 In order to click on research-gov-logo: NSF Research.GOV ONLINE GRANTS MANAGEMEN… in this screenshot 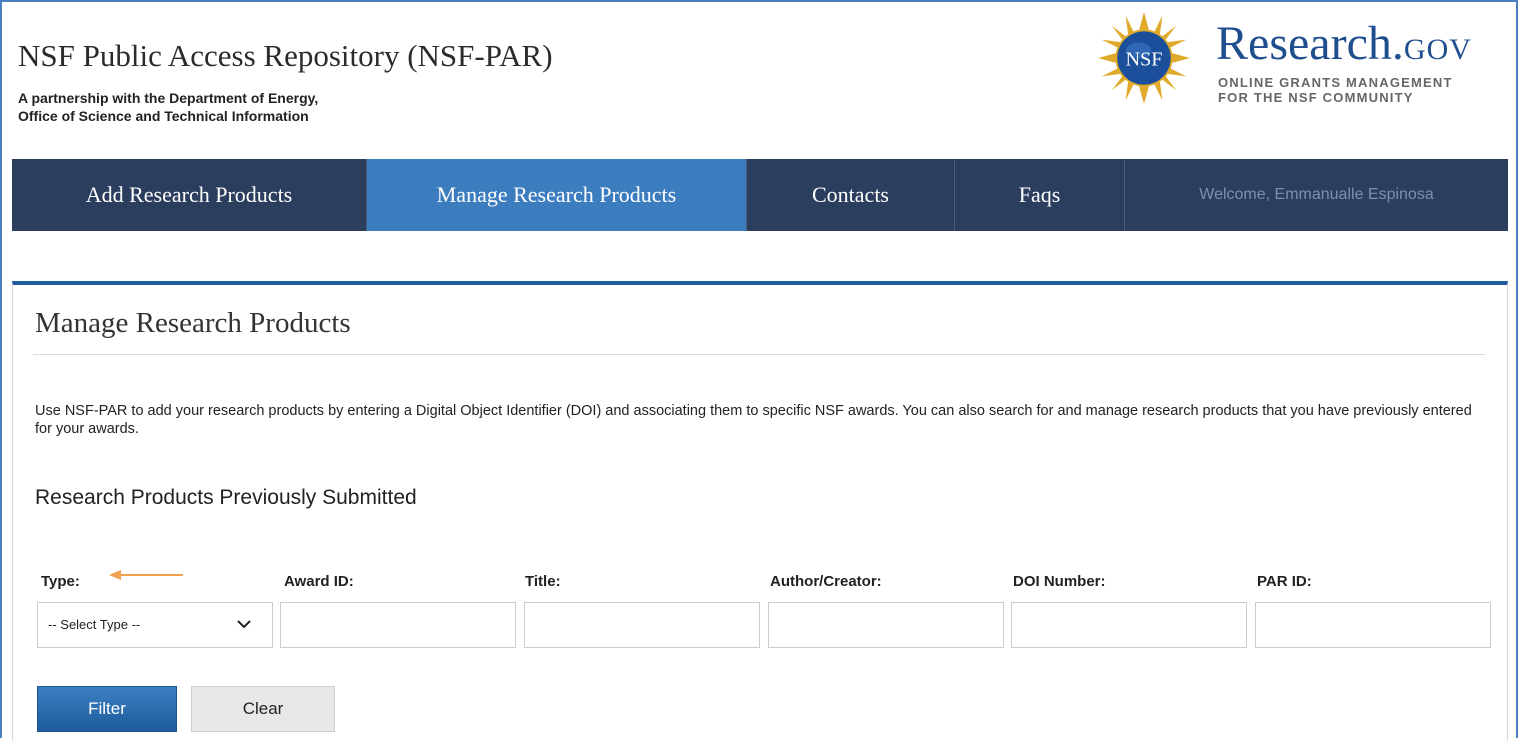, I will do `click(1303, 68)`.